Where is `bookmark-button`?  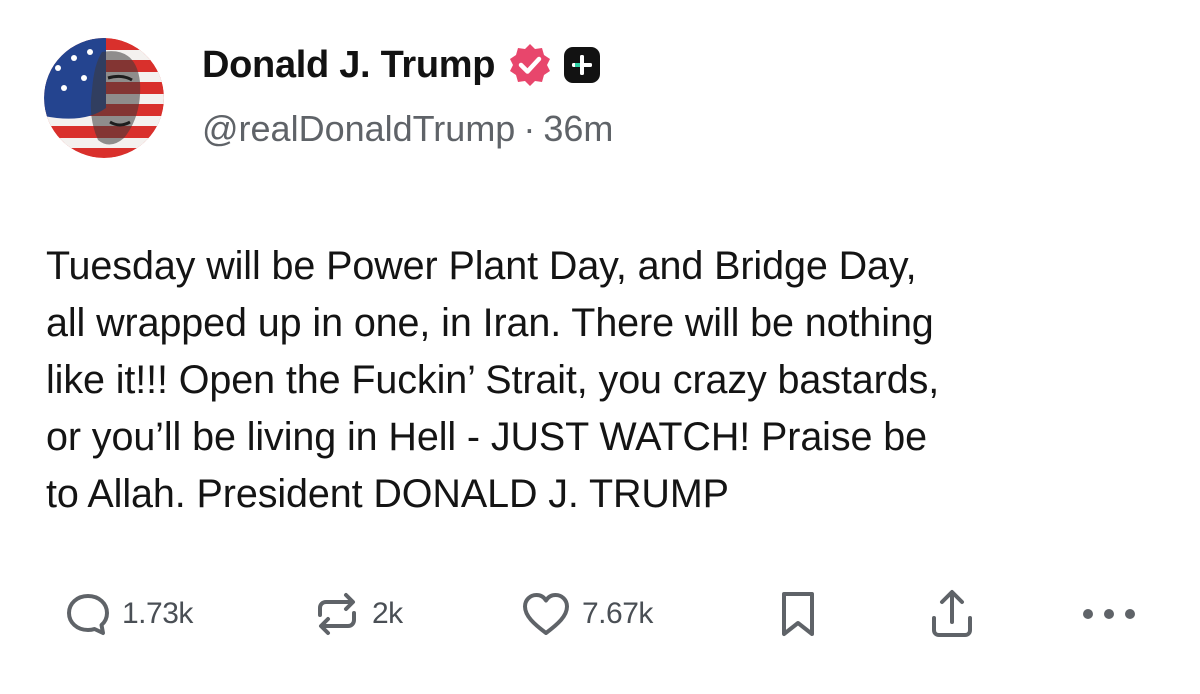 bookmark-button is located at coordinates (798, 614).